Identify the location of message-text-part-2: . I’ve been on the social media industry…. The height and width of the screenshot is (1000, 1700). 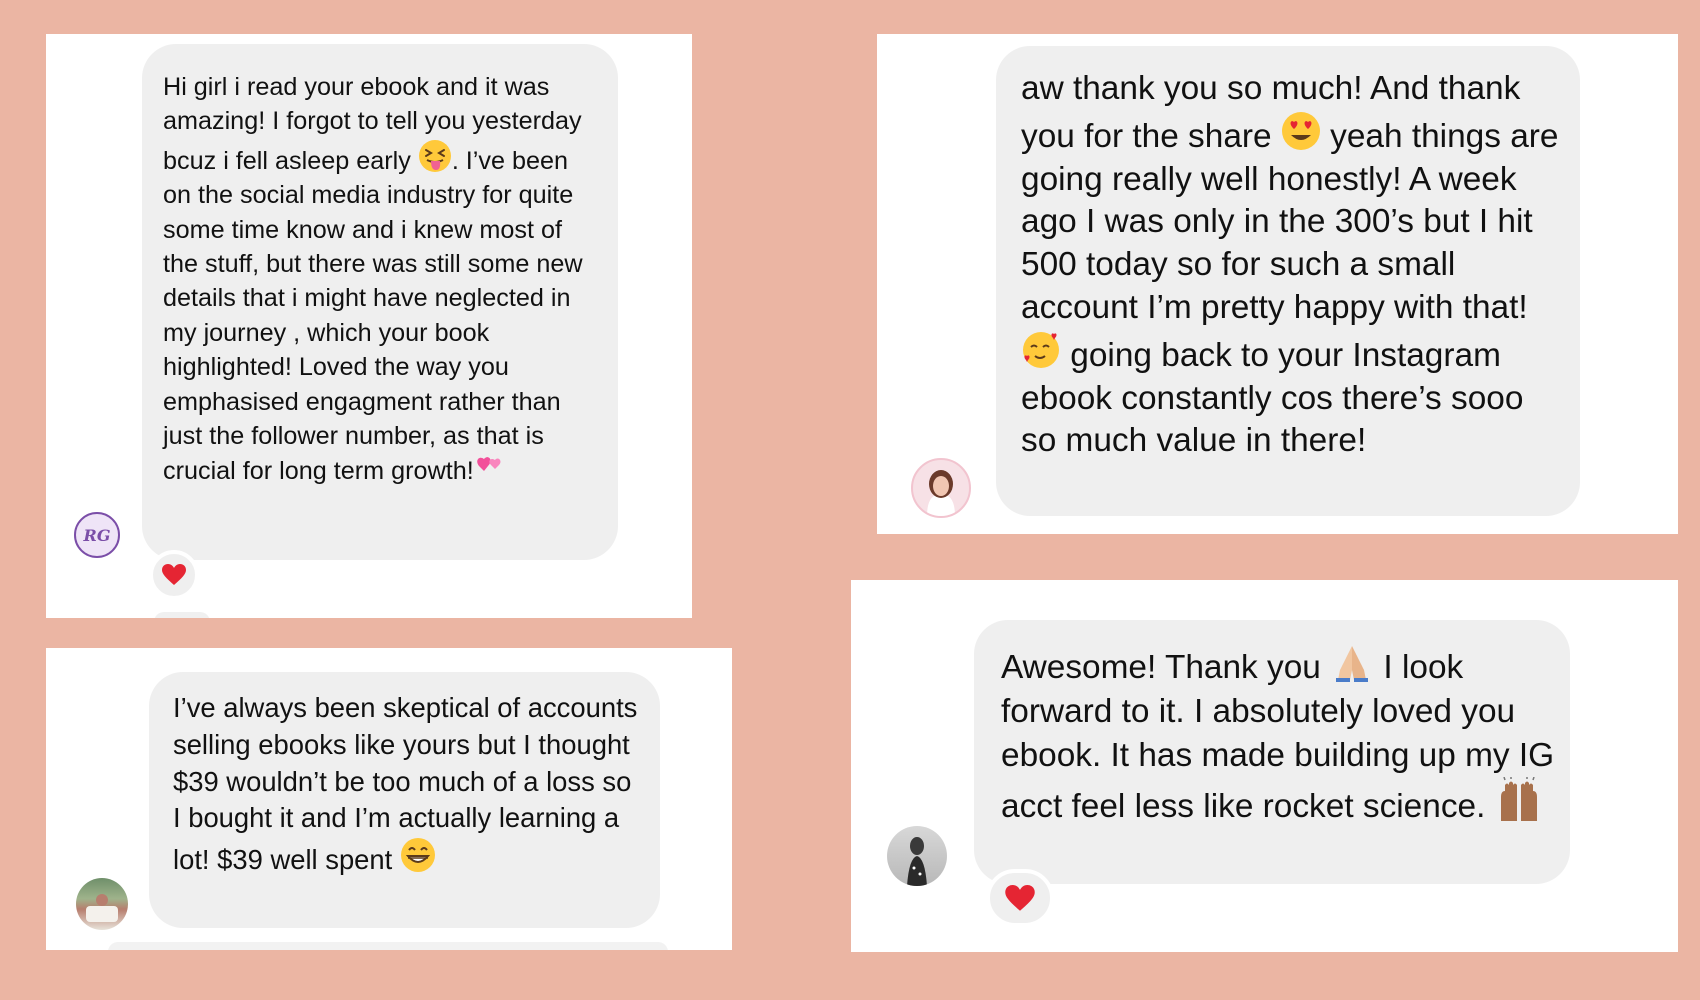
(373, 316).